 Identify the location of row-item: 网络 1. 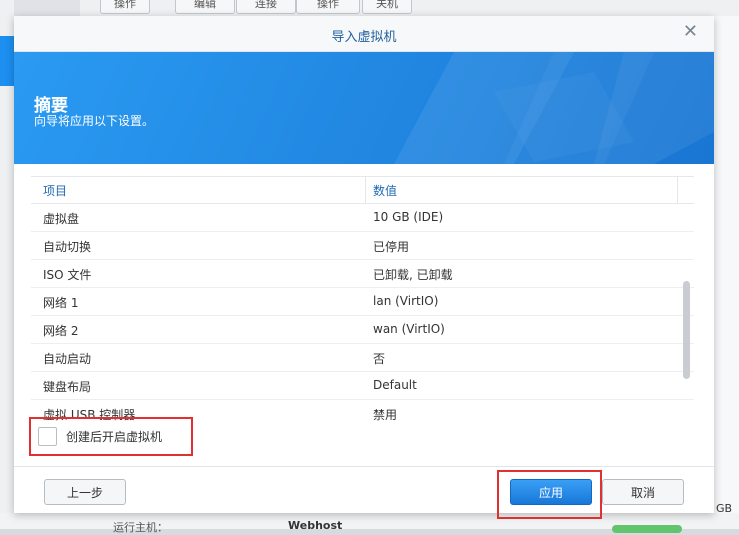
(61, 303).